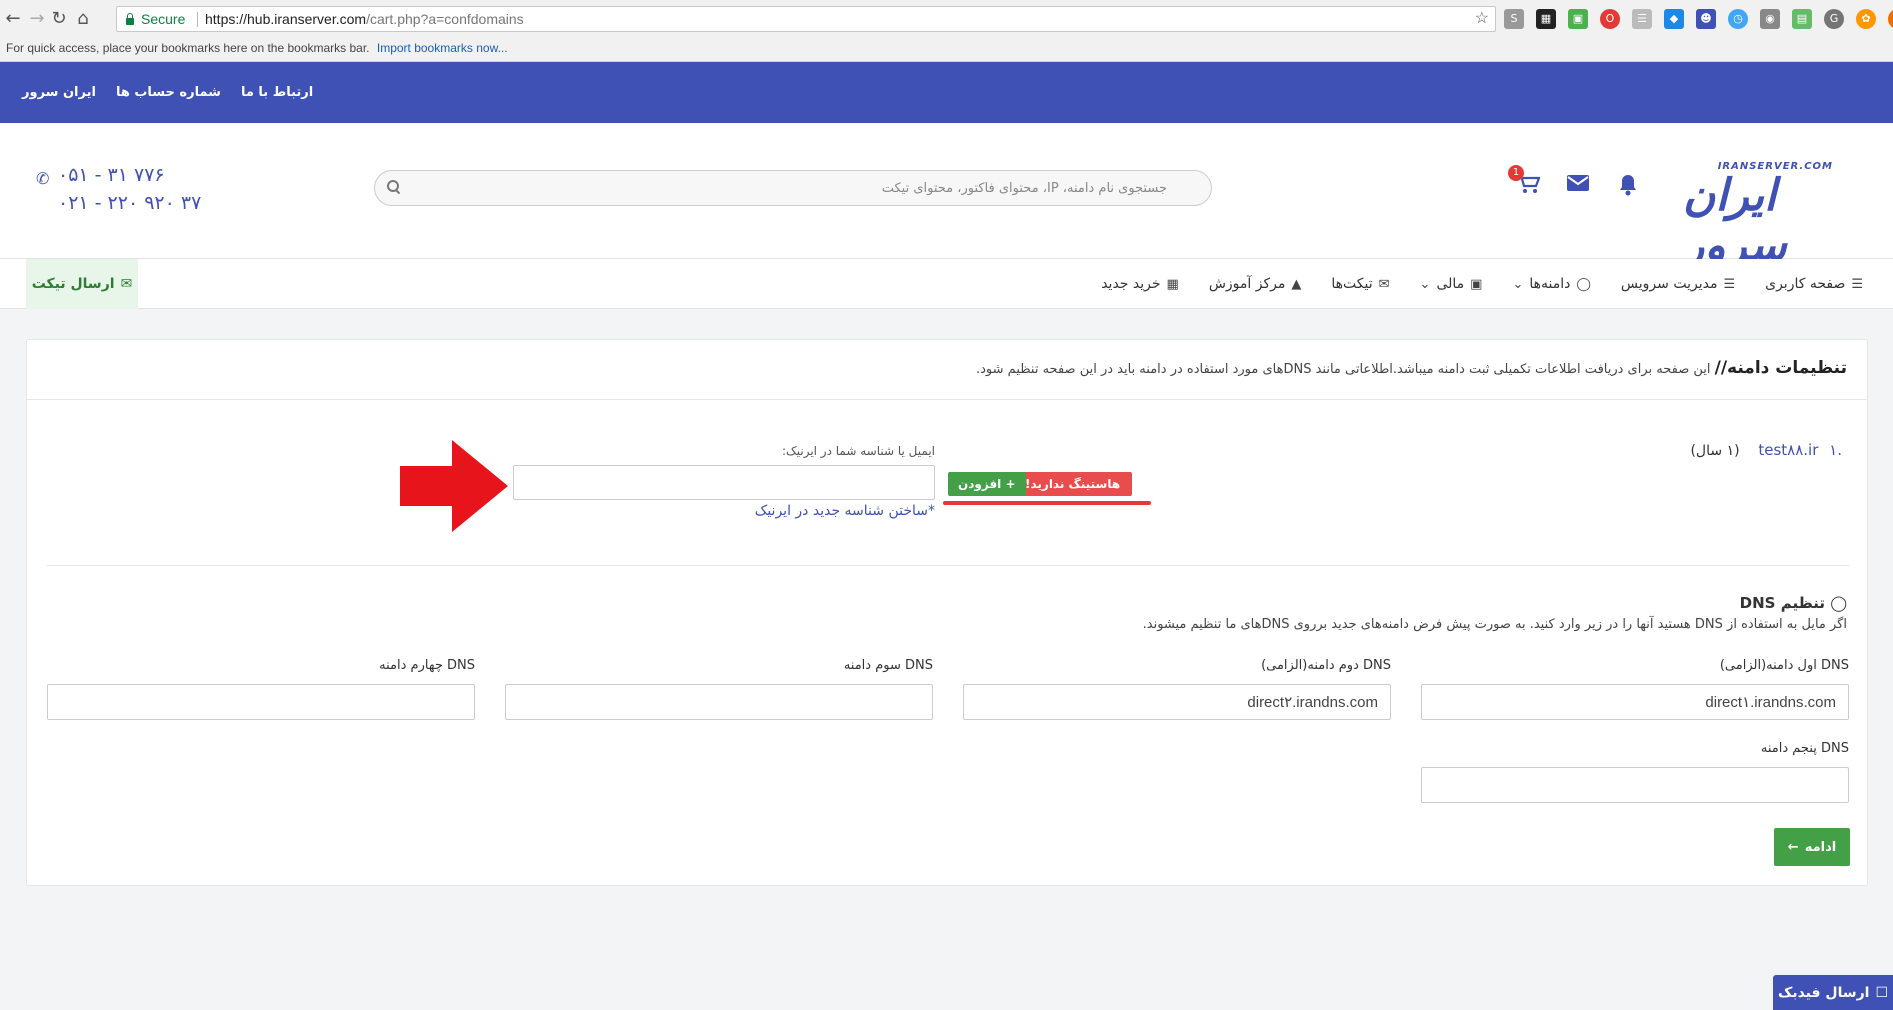  I want to click on extension-icons: S ▦ ▣ O ☰ ◆ ☻ ◷ ◉ ▤ G ✿ ●, so click(1698, 19).